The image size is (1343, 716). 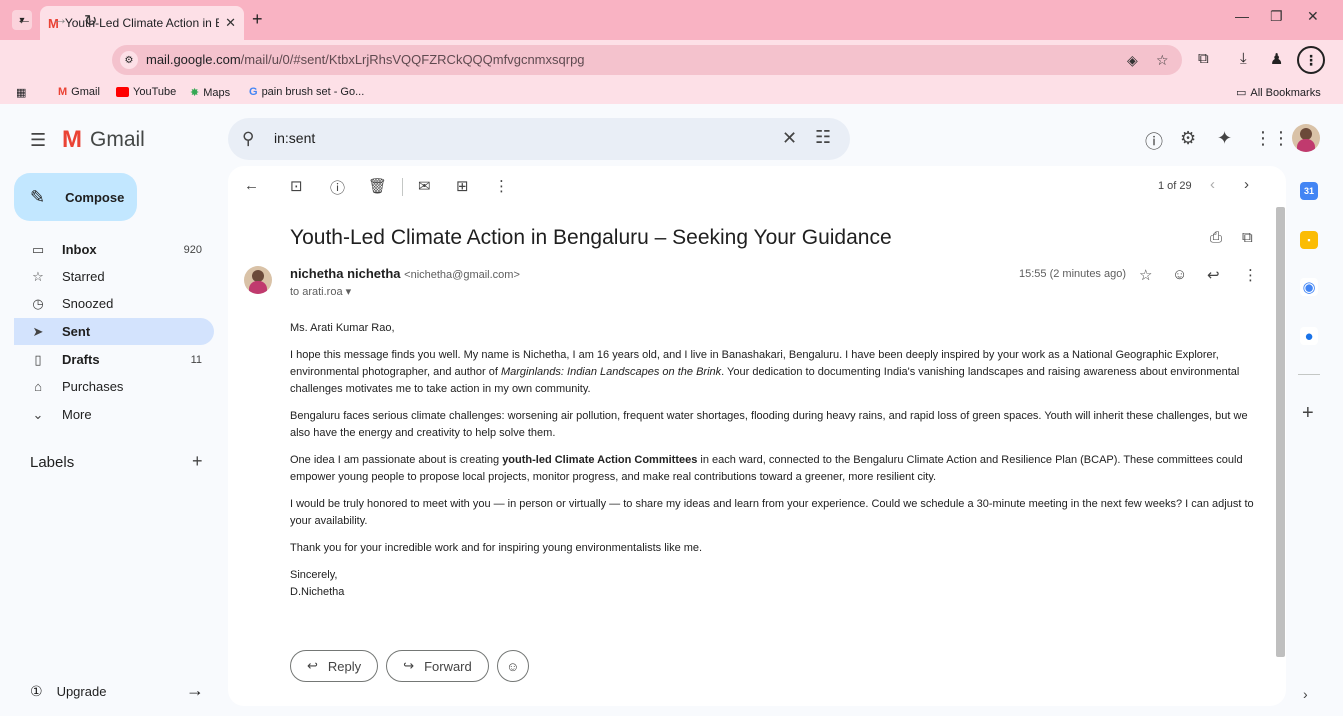 I want to click on recipient-line: to arati.roa ▾, so click(x=320, y=291).